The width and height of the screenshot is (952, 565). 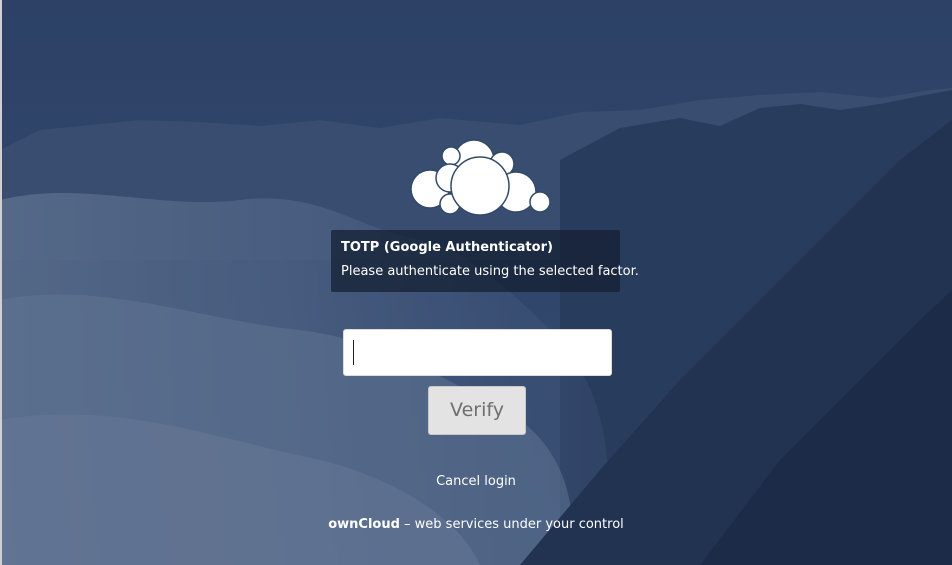 What do you see at coordinates (353, 352) in the screenshot?
I see `text-caret` at bounding box center [353, 352].